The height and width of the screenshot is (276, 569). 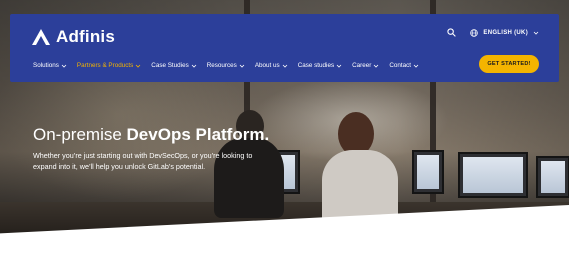 What do you see at coordinates (41, 37) in the screenshot?
I see `adfinis-logo-icon` at bounding box center [41, 37].